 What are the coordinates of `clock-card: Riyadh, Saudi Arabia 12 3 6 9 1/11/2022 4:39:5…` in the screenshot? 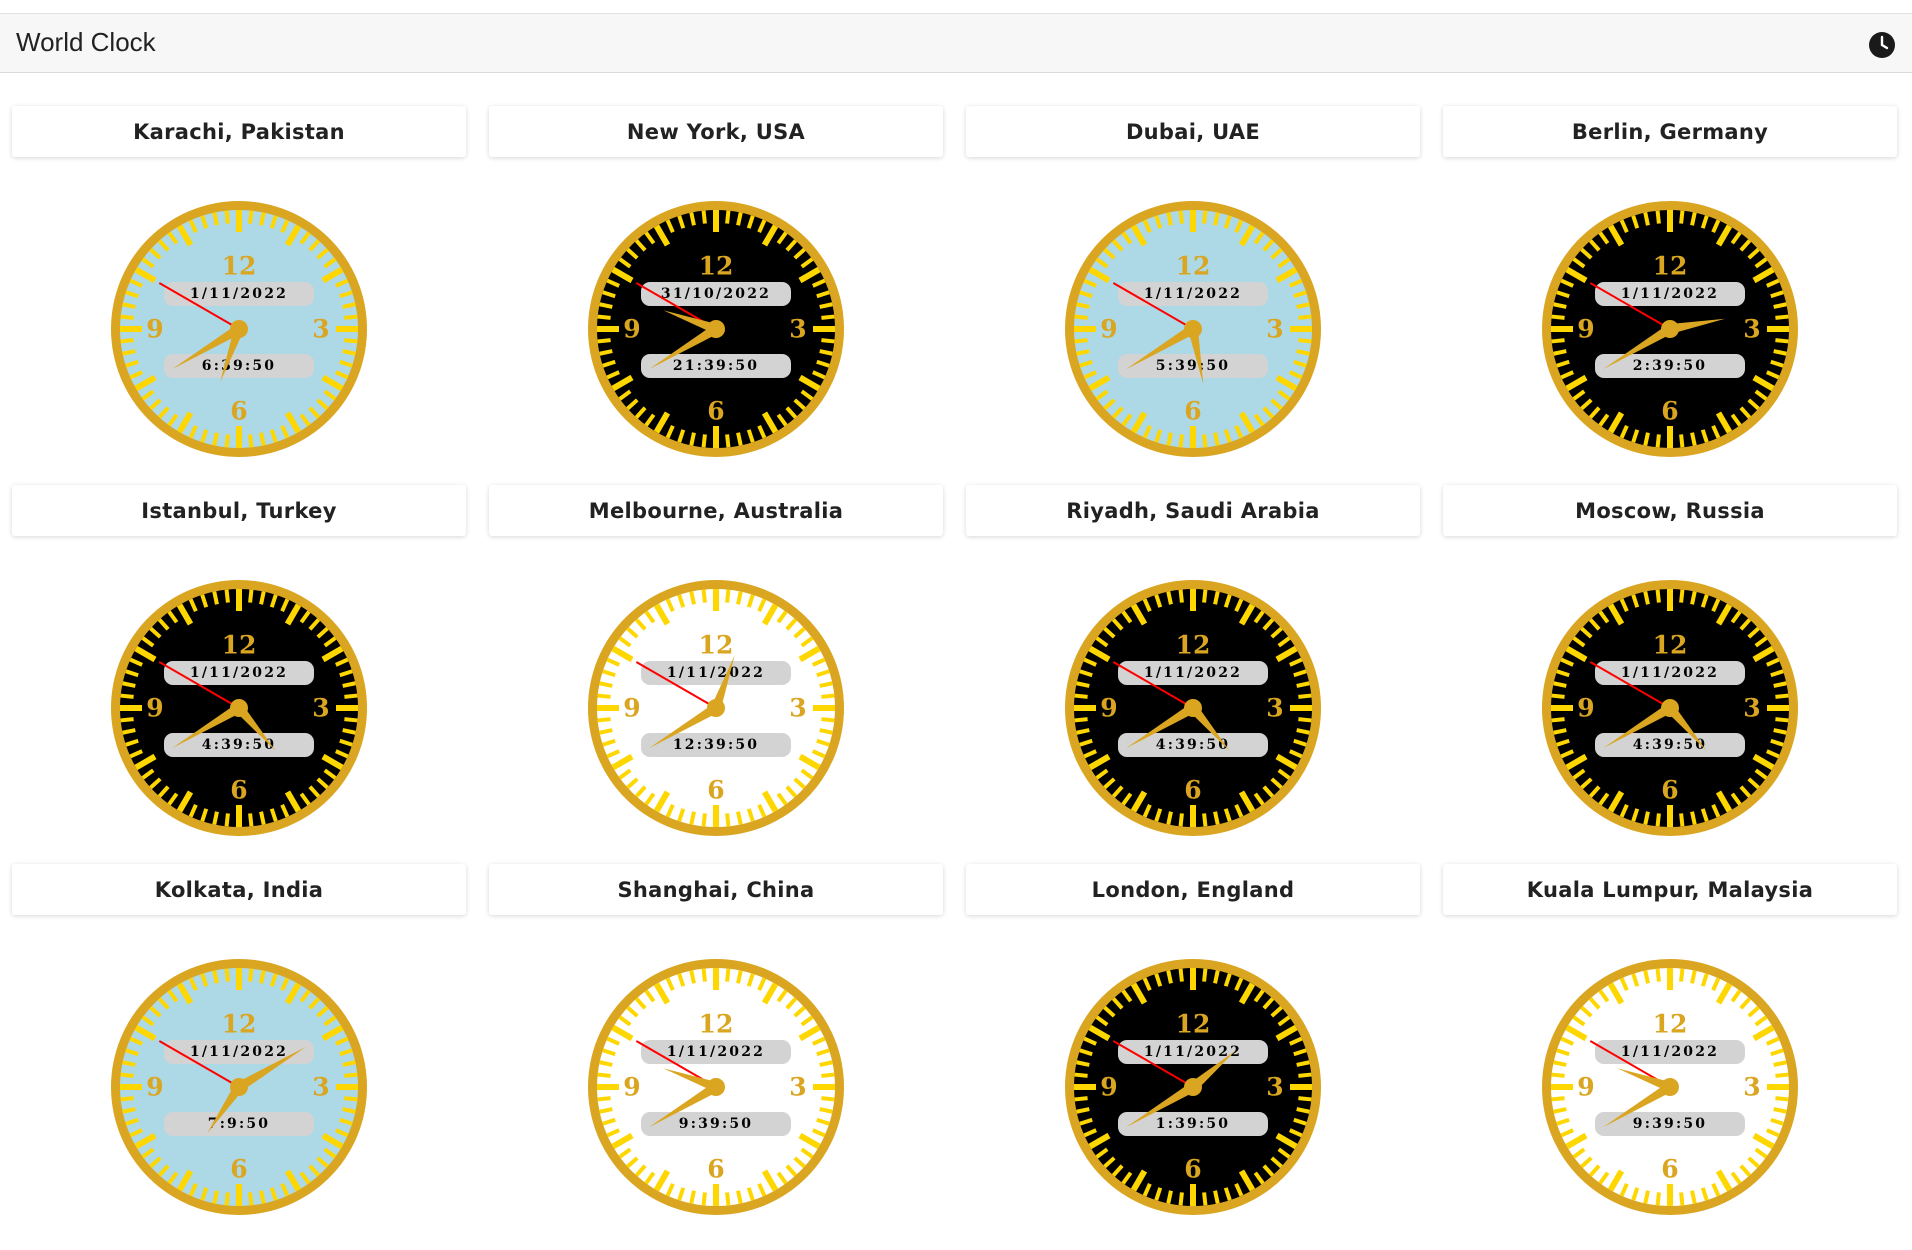 It's located at (1192, 674).